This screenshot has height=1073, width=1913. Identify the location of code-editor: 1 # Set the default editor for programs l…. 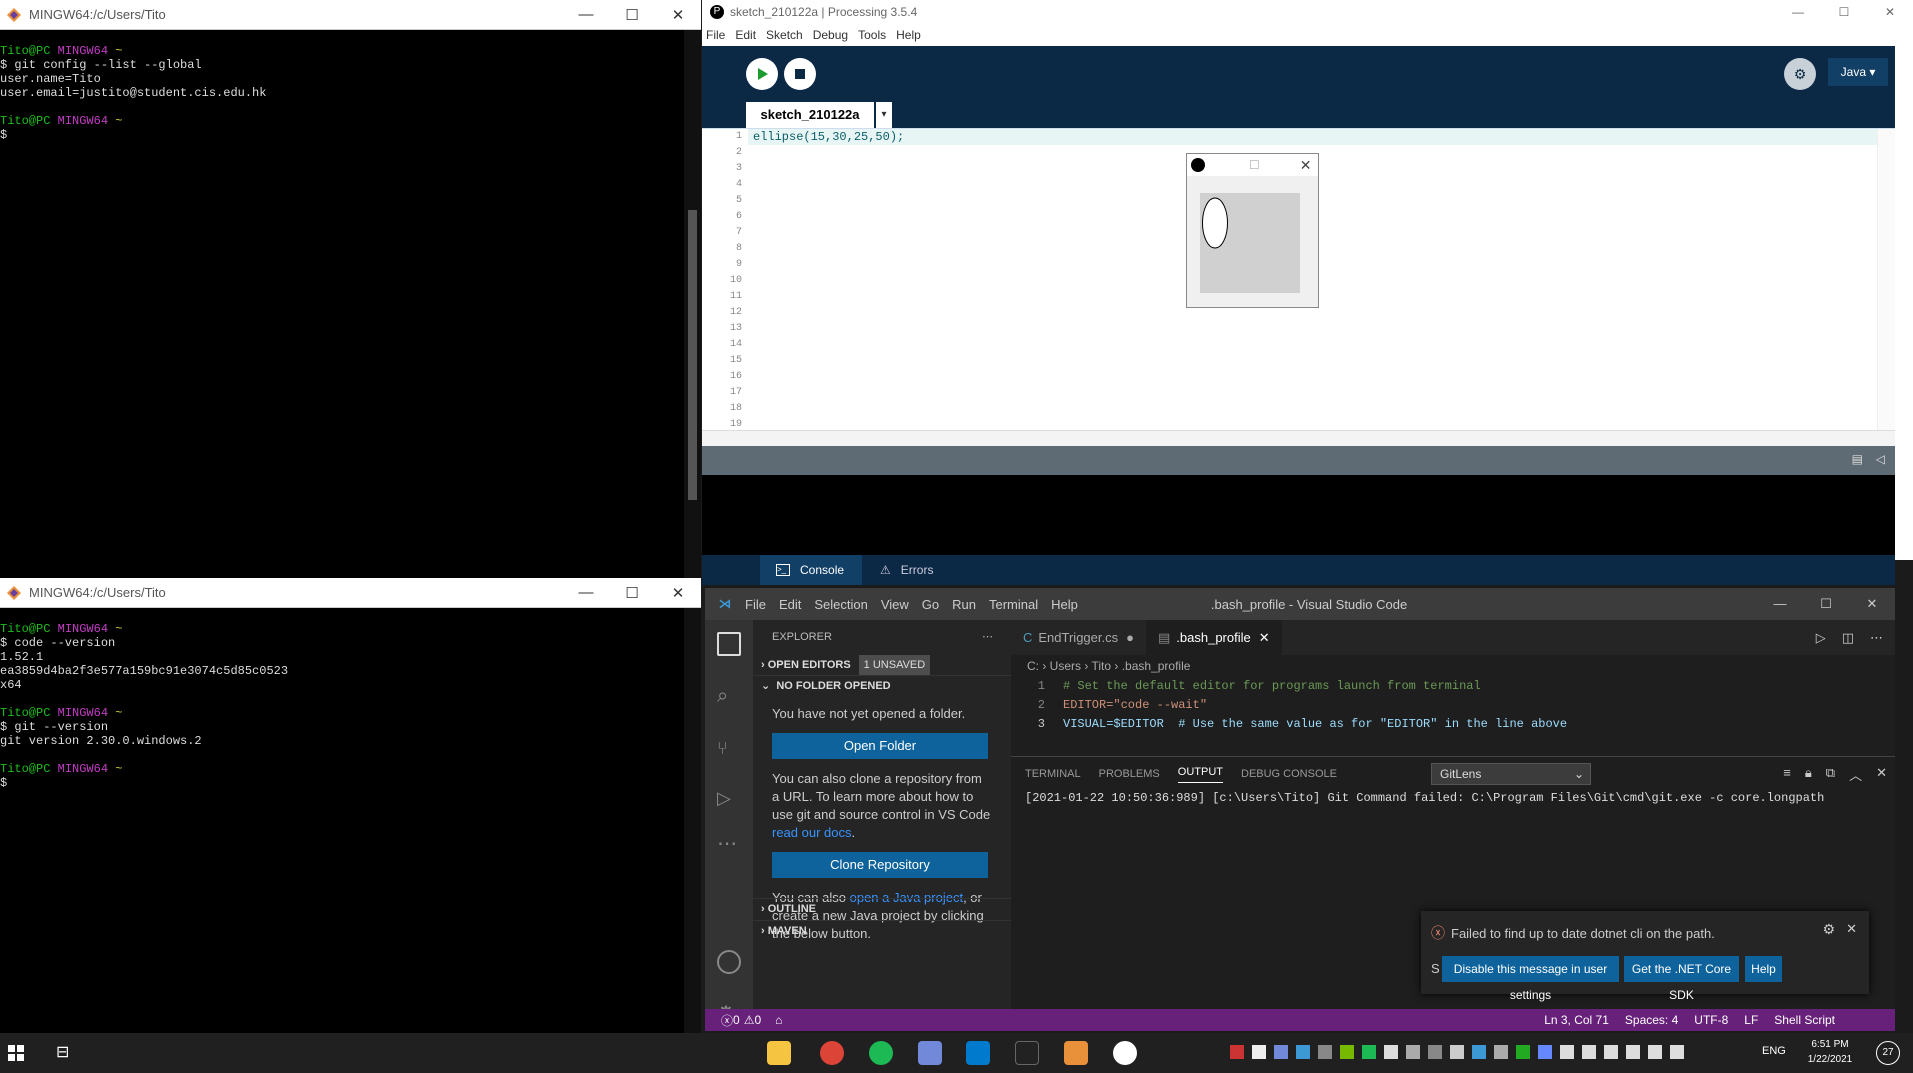
(1453, 716).